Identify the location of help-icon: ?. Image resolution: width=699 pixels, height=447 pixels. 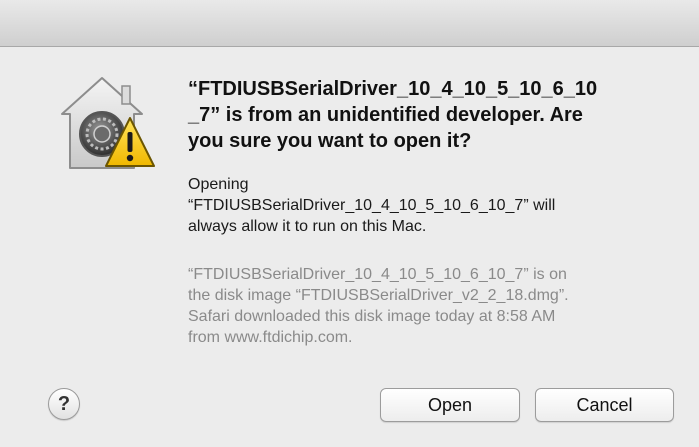
(64, 403).